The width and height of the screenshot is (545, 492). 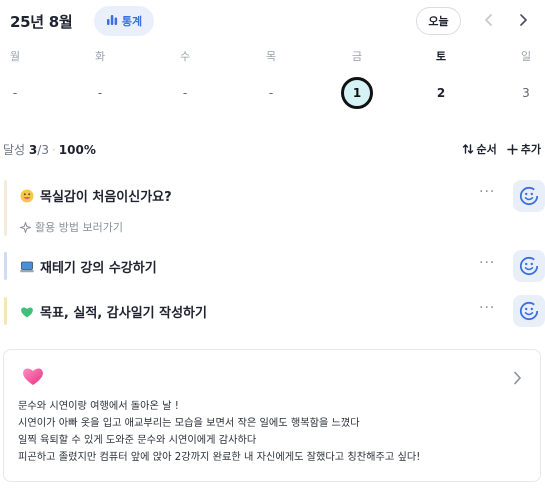 What do you see at coordinates (77, 150) in the screenshot?
I see `achievement-percent: 100%` at bounding box center [77, 150].